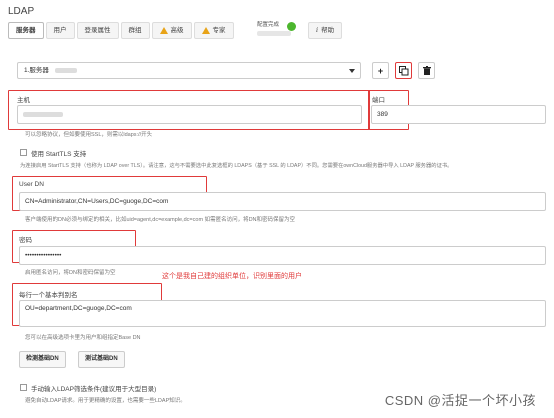  I want to click on manual-filter-checkbox, so click(23, 387).